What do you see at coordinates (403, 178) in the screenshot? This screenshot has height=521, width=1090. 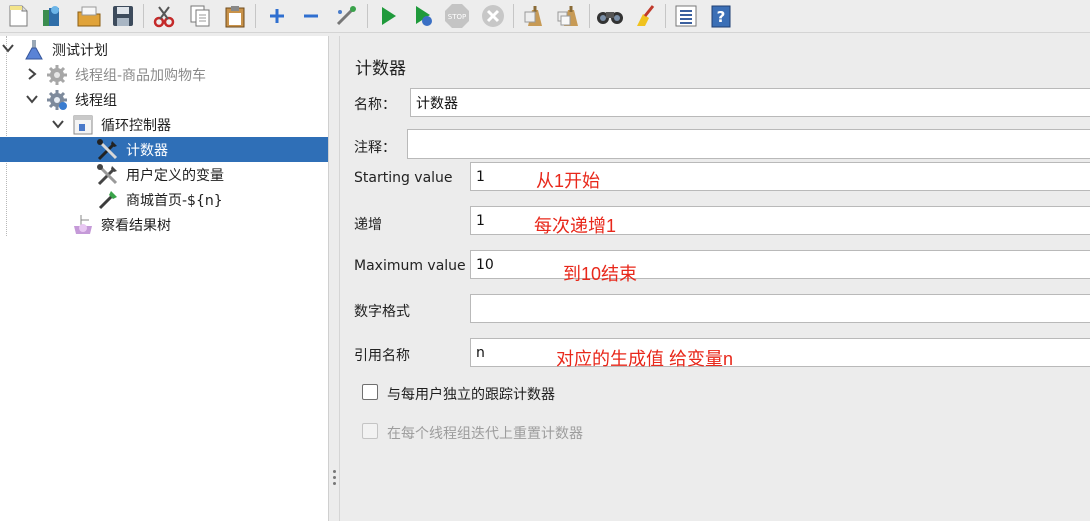 I see `starting-value-label: Starting value` at bounding box center [403, 178].